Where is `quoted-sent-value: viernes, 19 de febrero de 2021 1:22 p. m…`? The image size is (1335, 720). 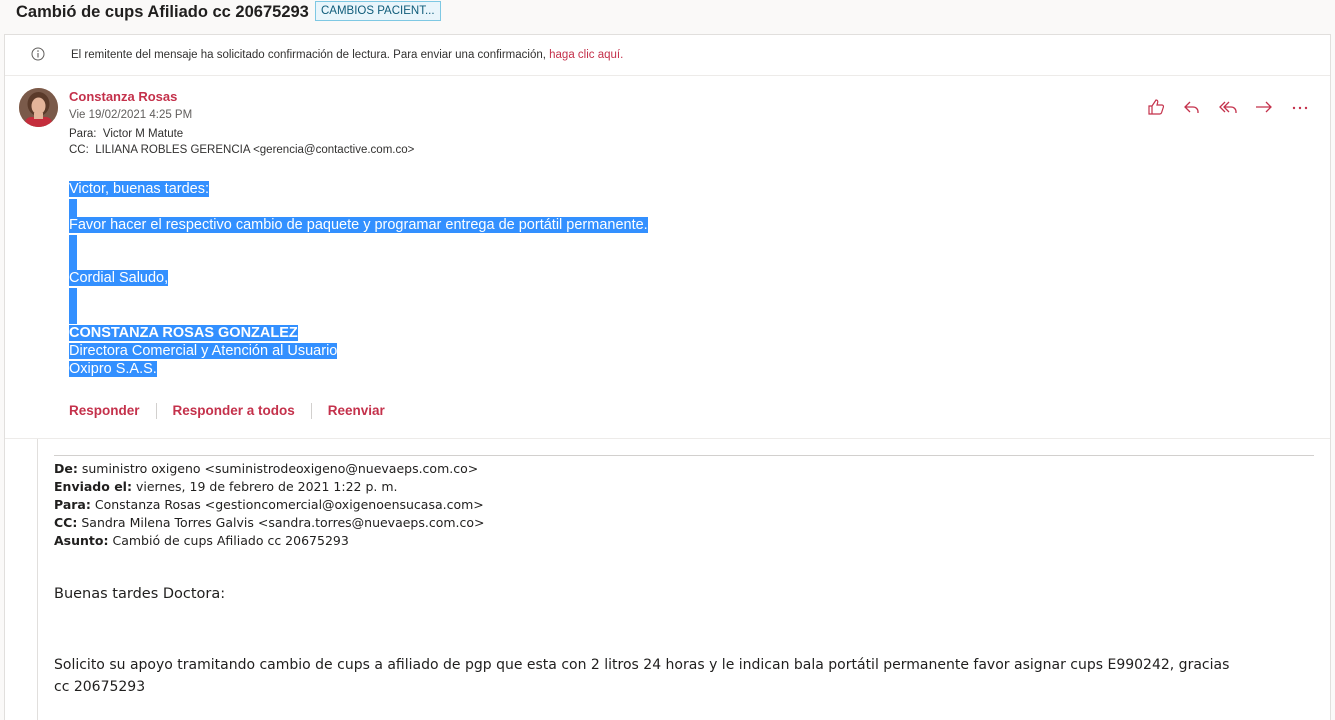
quoted-sent-value: viernes, 19 de febrero de 2021 1:22 p. m… is located at coordinates (266, 486).